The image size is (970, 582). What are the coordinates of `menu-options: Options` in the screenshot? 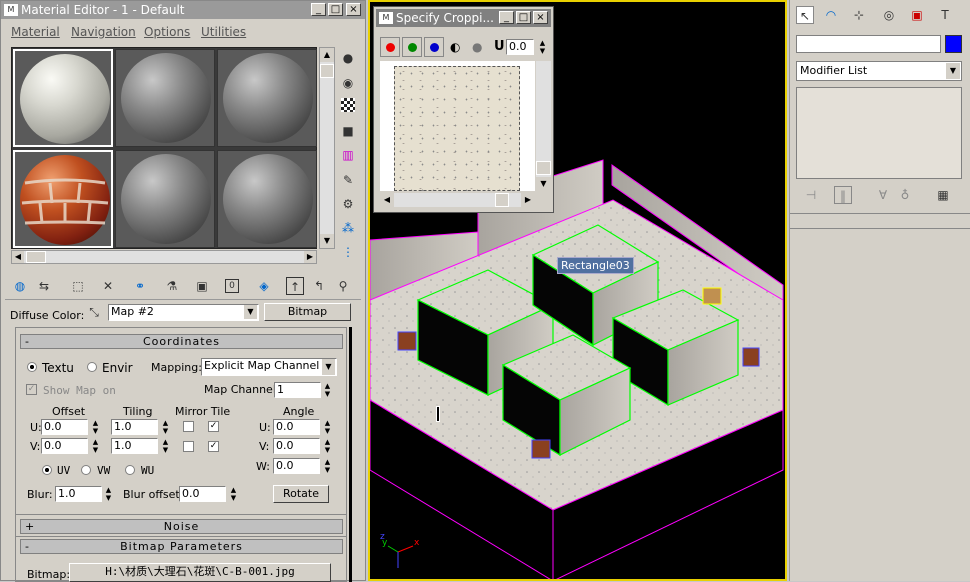 It's located at (167, 32).